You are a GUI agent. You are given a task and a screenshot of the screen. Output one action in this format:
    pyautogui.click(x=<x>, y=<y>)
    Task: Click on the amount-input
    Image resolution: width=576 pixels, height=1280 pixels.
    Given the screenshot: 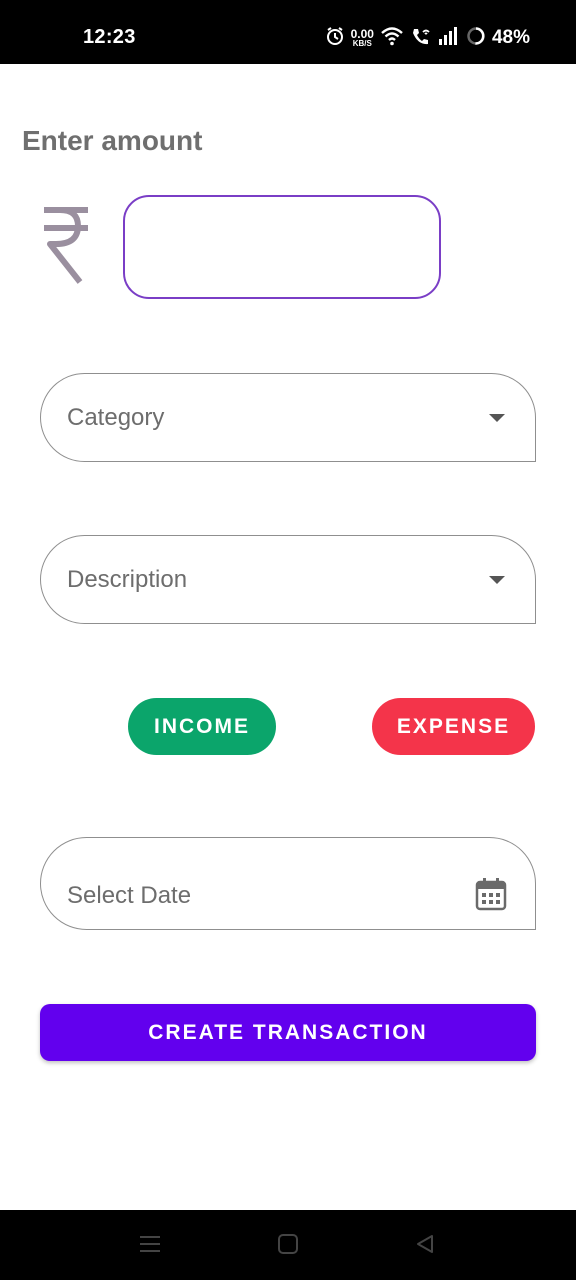 What is the action you would take?
    pyautogui.click(x=282, y=247)
    